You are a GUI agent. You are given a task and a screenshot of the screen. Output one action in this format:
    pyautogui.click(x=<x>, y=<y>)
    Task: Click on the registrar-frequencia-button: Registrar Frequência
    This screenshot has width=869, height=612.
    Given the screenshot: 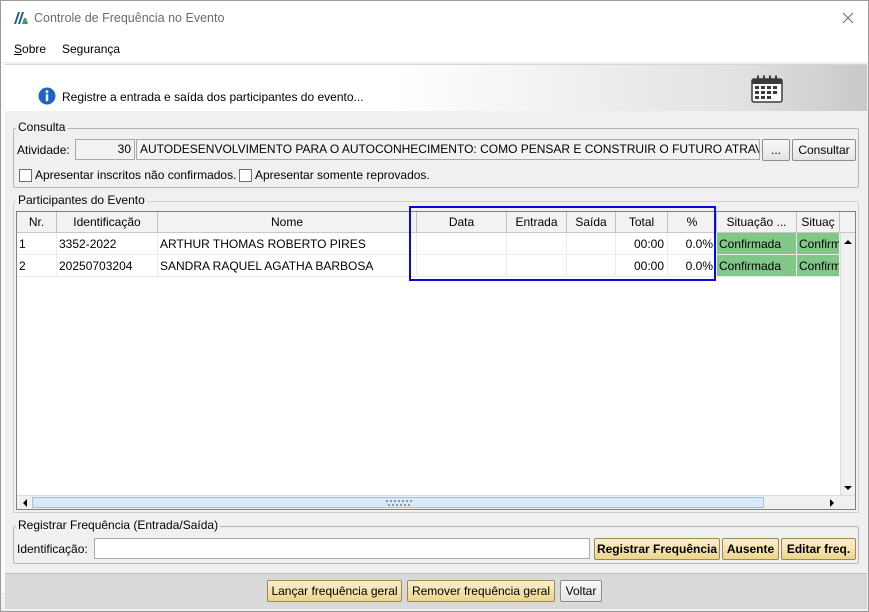 What is the action you would take?
    pyautogui.click(x=657, y=549)
    